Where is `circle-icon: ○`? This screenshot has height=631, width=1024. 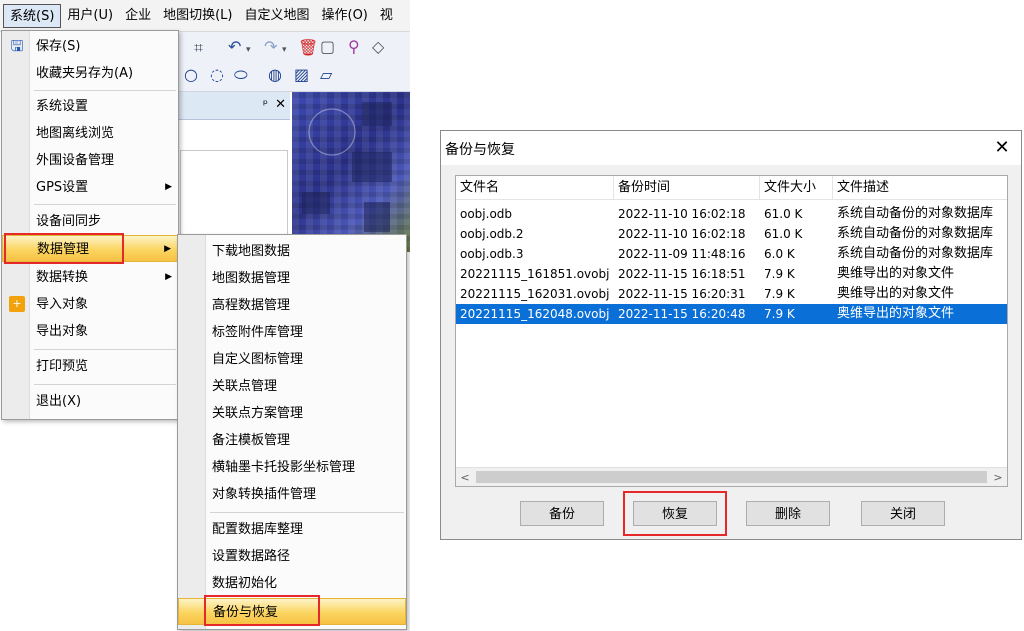 circle-icon: ○ is located at coordinates (191, 75).